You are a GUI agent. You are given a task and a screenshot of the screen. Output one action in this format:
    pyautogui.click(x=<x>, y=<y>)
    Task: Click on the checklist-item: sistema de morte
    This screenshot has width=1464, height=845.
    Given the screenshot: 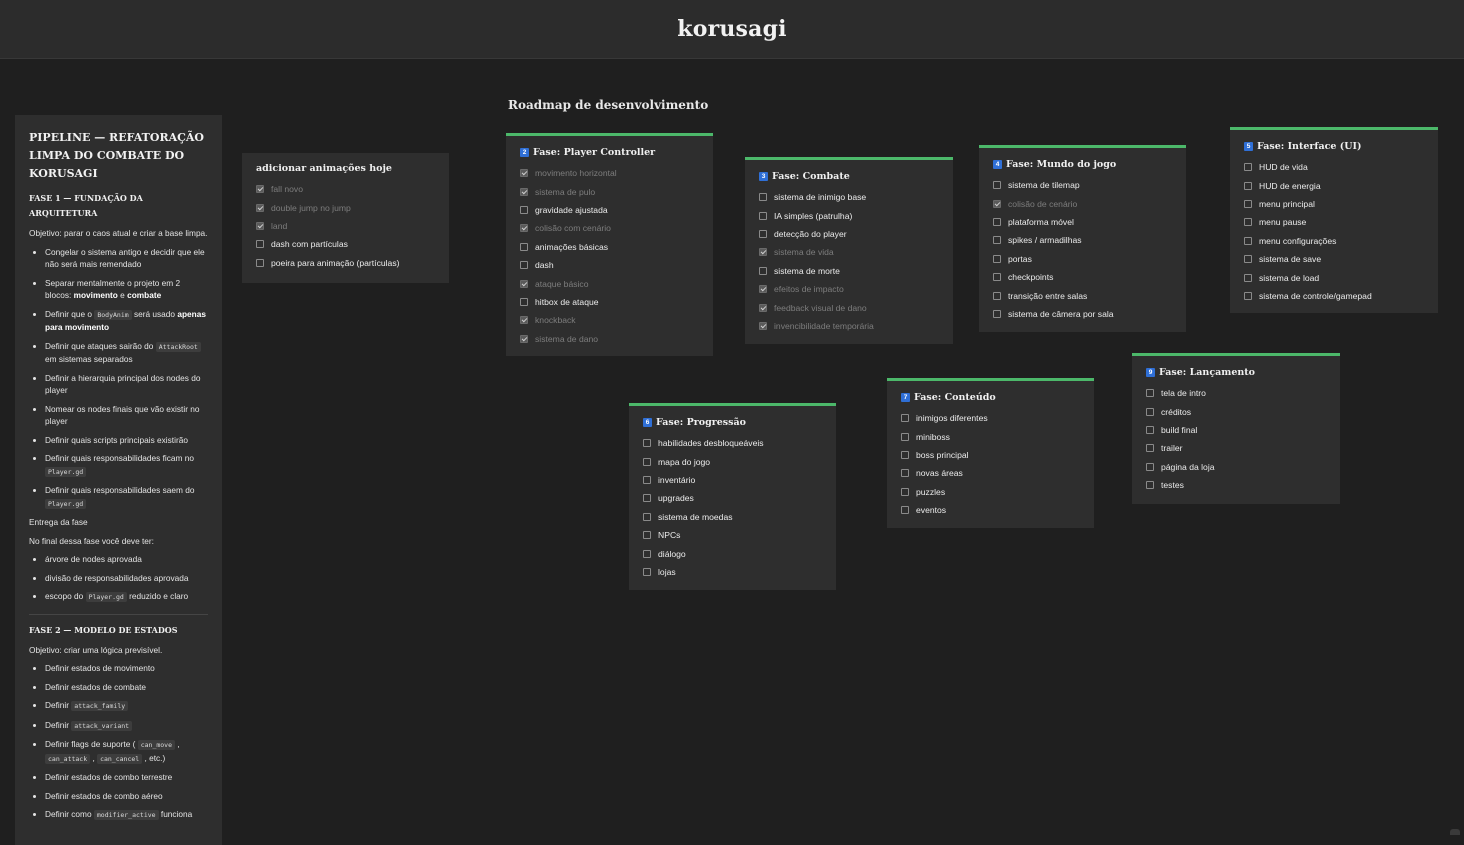 What is the action you would take?
    pyautogui.click(x=849, y=271)
    